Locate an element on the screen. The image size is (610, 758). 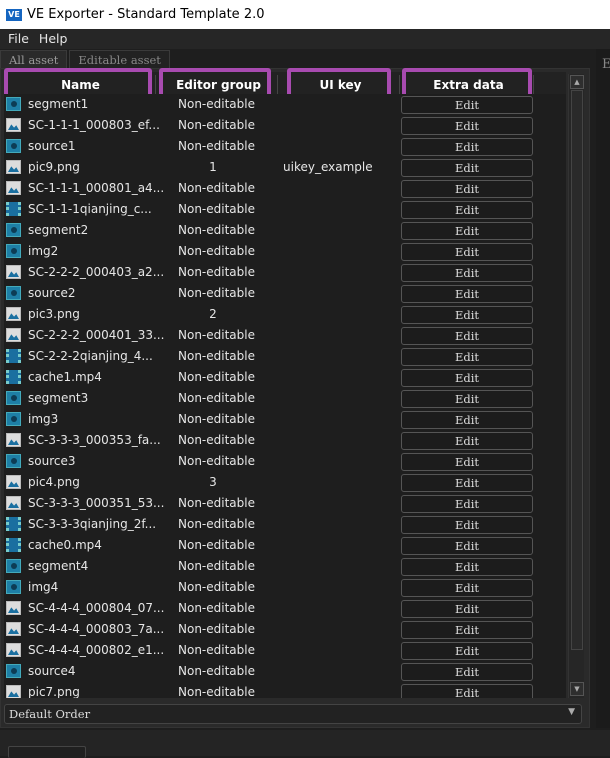
scrollbar-thumb is located at coordinates (577, 370).